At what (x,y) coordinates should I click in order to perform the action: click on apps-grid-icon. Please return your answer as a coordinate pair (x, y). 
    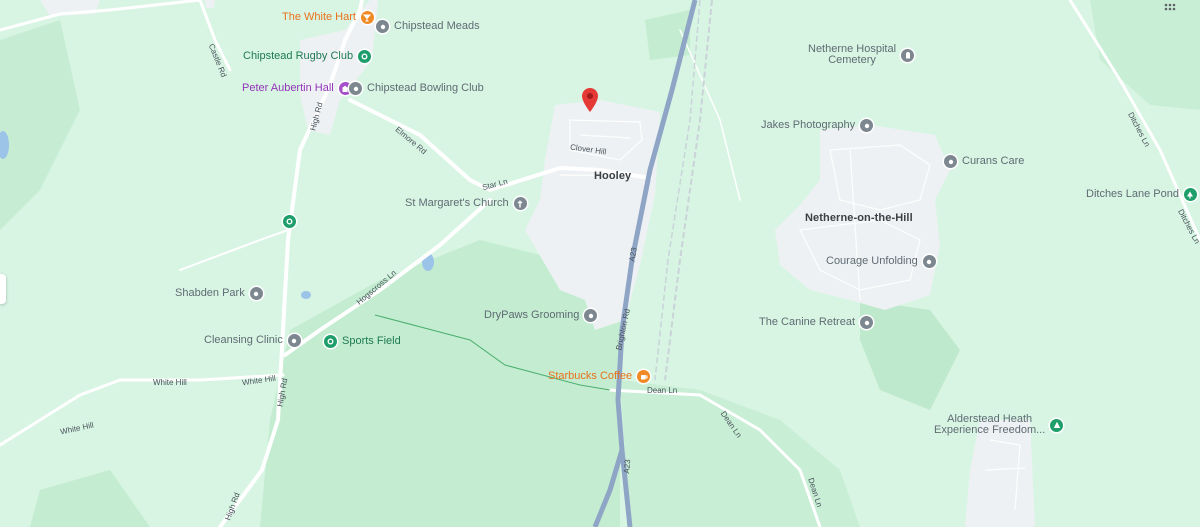
    Looking at the image, I should click on (1170, 5).